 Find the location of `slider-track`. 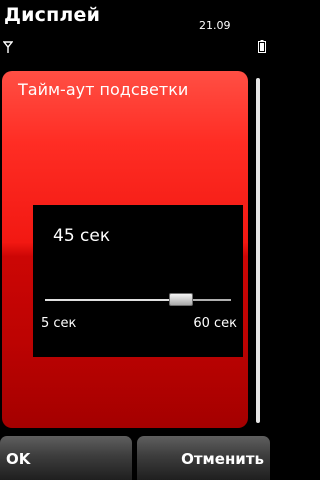

slider-track is located at coordinates (138, 299).